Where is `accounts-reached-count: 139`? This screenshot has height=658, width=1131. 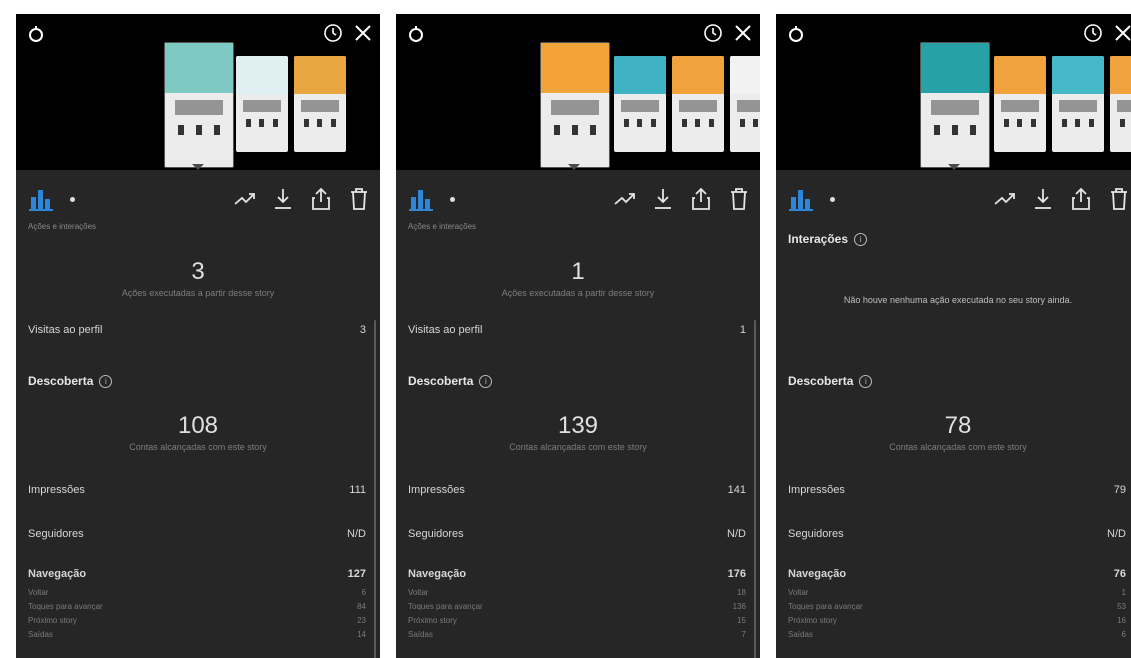 accounts-reached-count: 139 is located at coordinates (578, 425).